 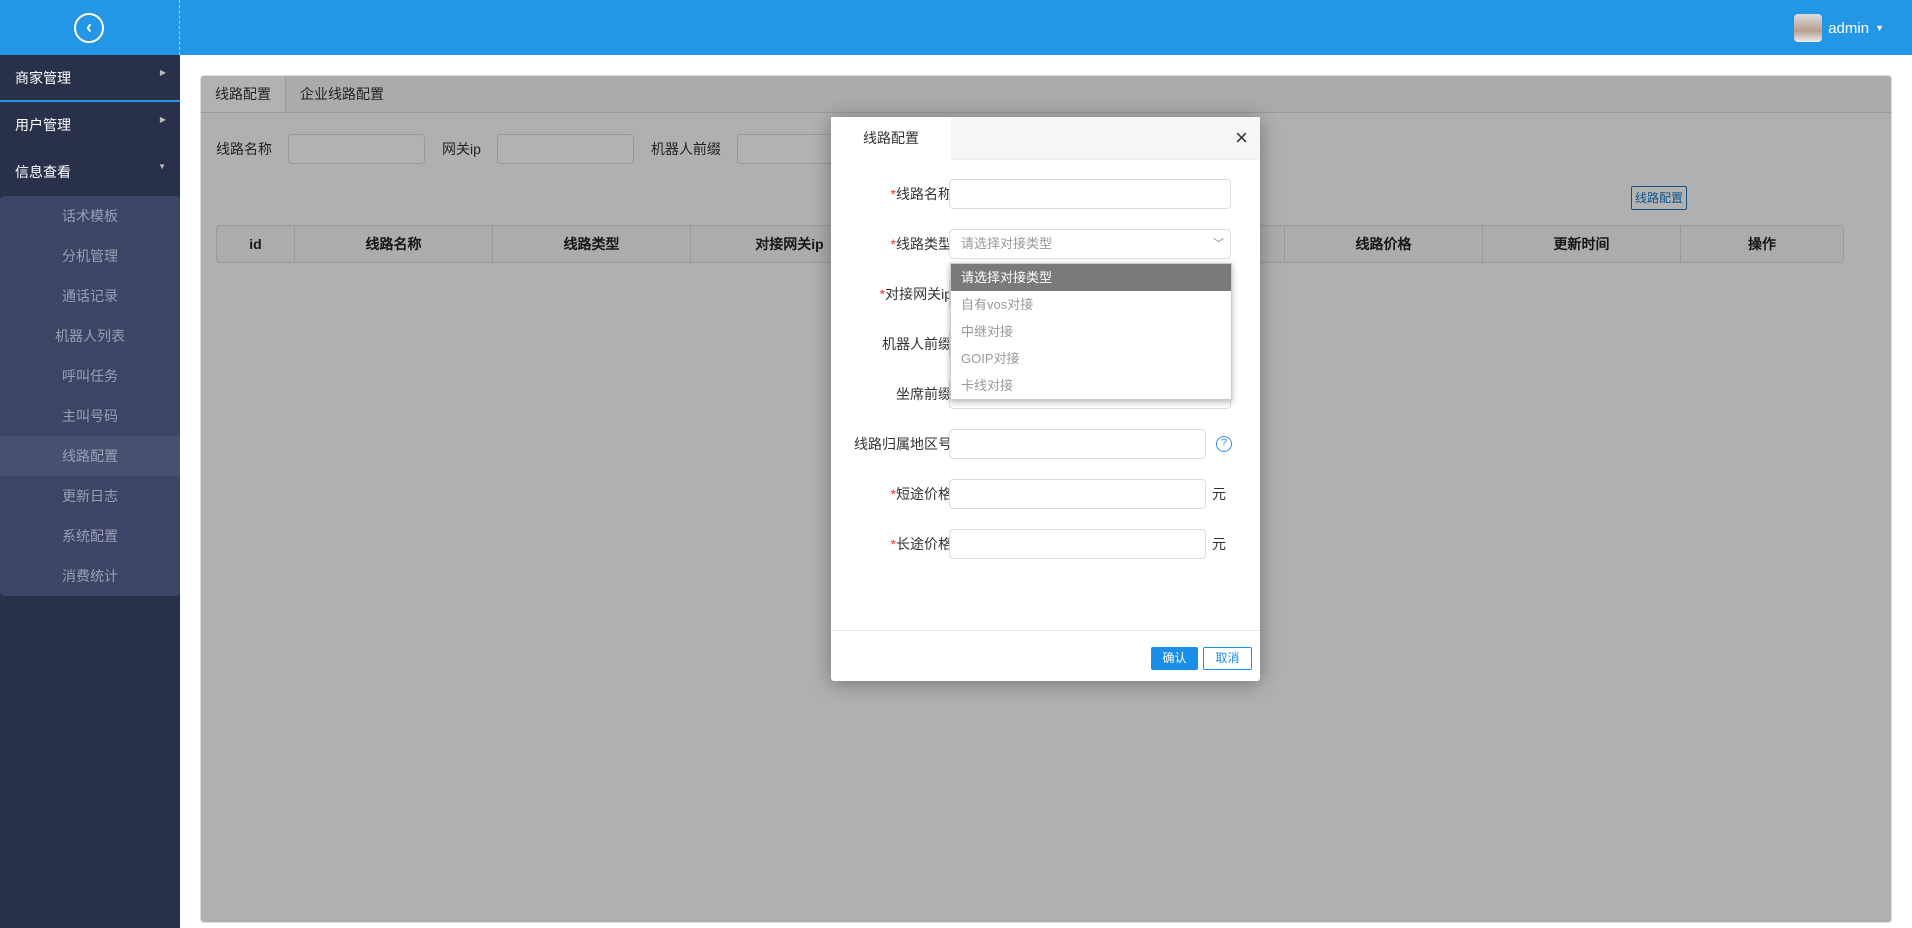 I want to click on dialog-header: 线路配置 ×, so click(x=1045, y=139).